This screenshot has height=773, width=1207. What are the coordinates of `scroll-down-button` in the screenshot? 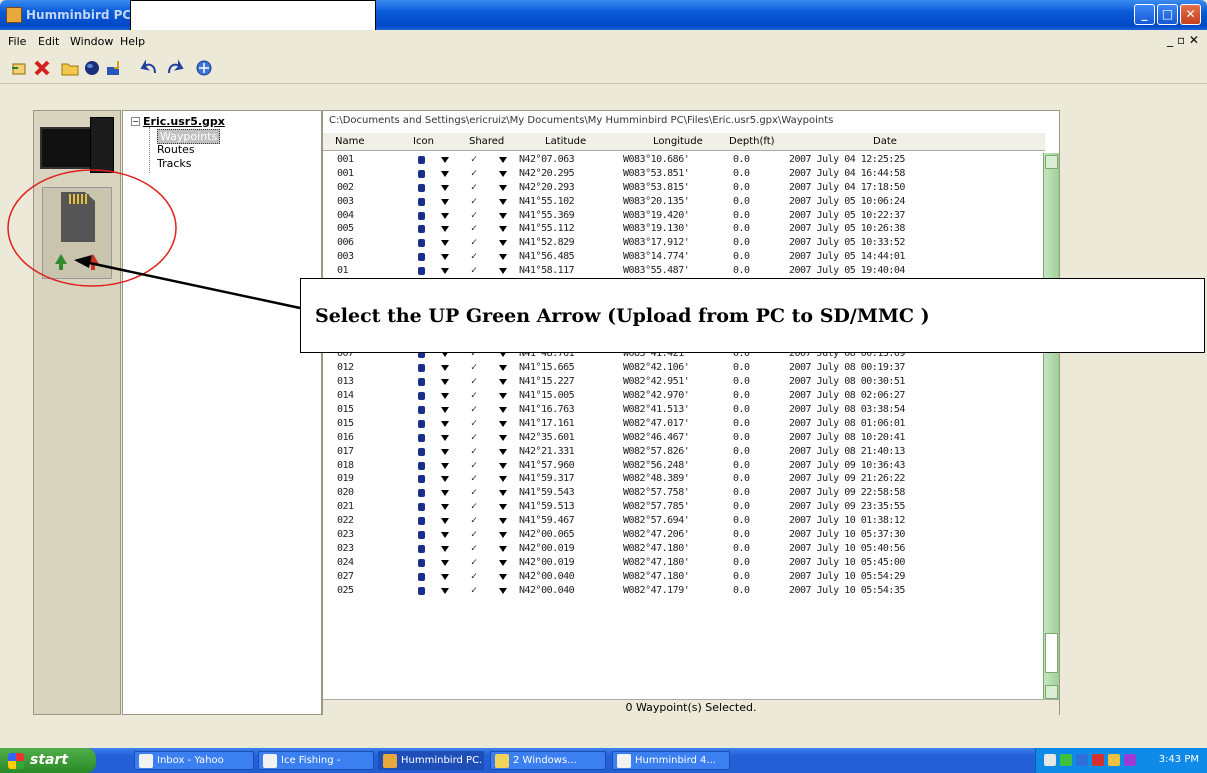 It's located at (1051, 692).